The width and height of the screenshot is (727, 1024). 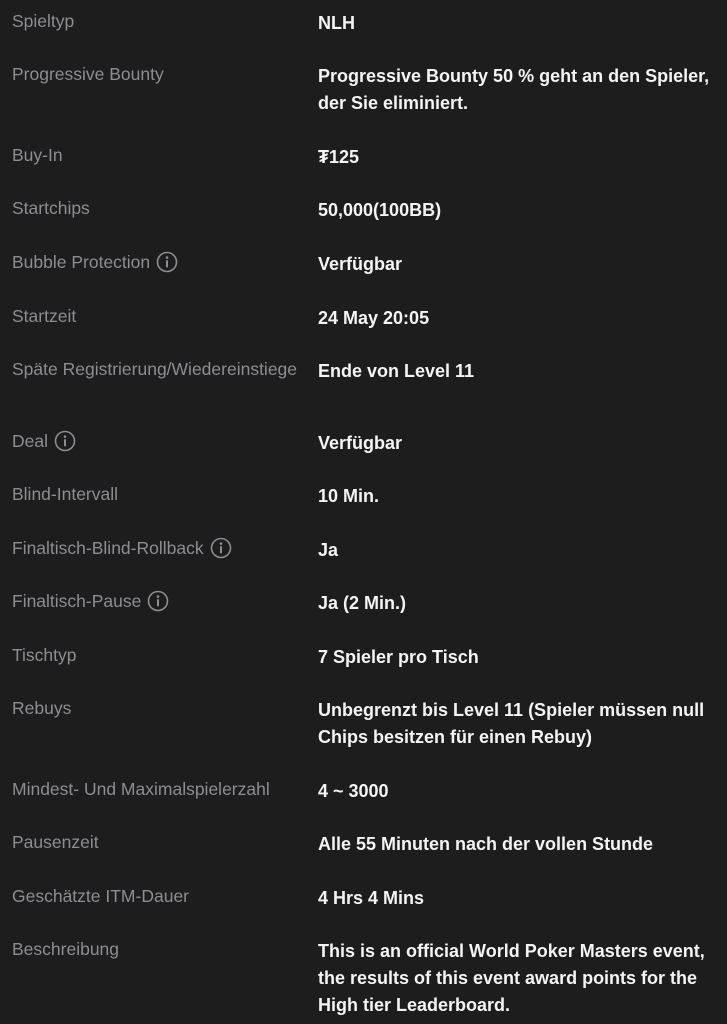 I want to click on detail-value: NLH, so click(x=336, y=23).